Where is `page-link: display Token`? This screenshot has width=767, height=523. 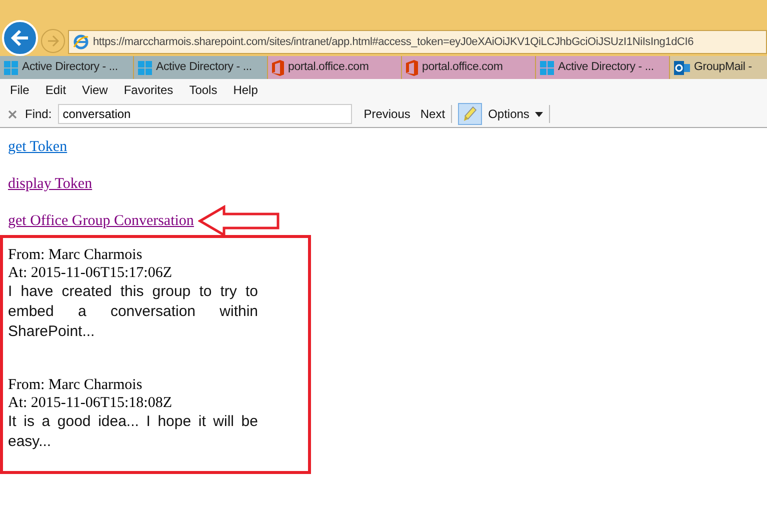 page-link: display Token is located at coordinates (50, 184).